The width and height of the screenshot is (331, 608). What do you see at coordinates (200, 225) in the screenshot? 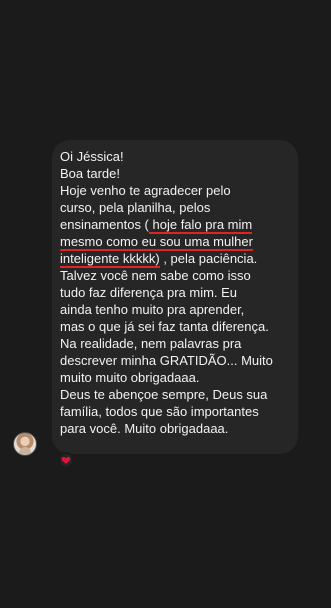
I see `highlighted-phrase-part-1: hoje falo pra mim` at bounding box center [200, 225].